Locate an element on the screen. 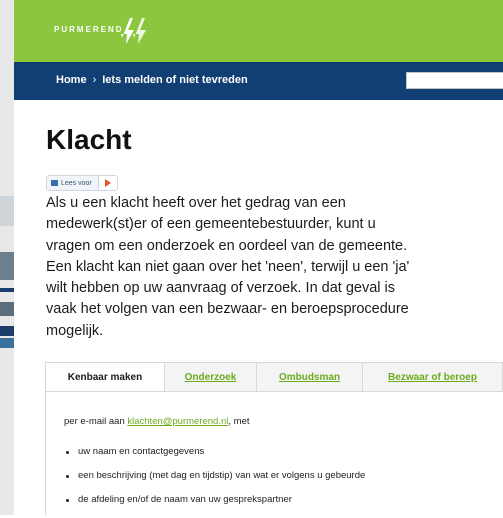  email-link: klachten@purmerend.nl is located at coordinates (177, 421).